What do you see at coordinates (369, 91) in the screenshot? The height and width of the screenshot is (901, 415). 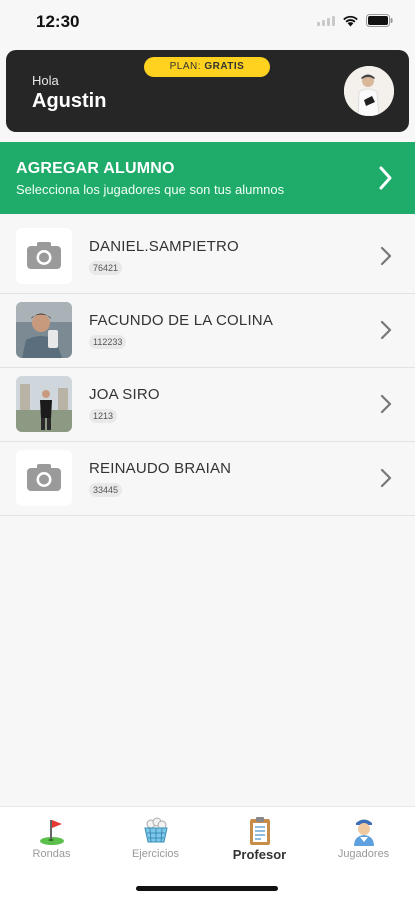 I see `user-avatar` at bounding box center [369, 91].